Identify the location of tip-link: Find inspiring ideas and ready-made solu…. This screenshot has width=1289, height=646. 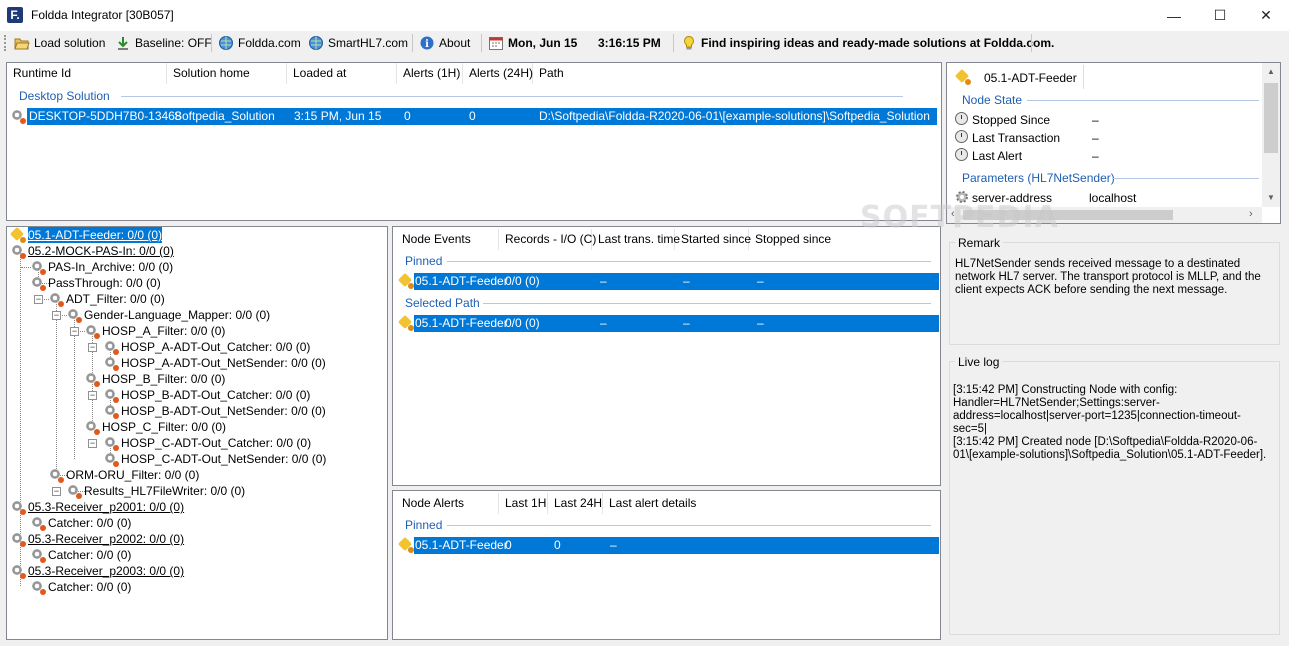
(867, 43).